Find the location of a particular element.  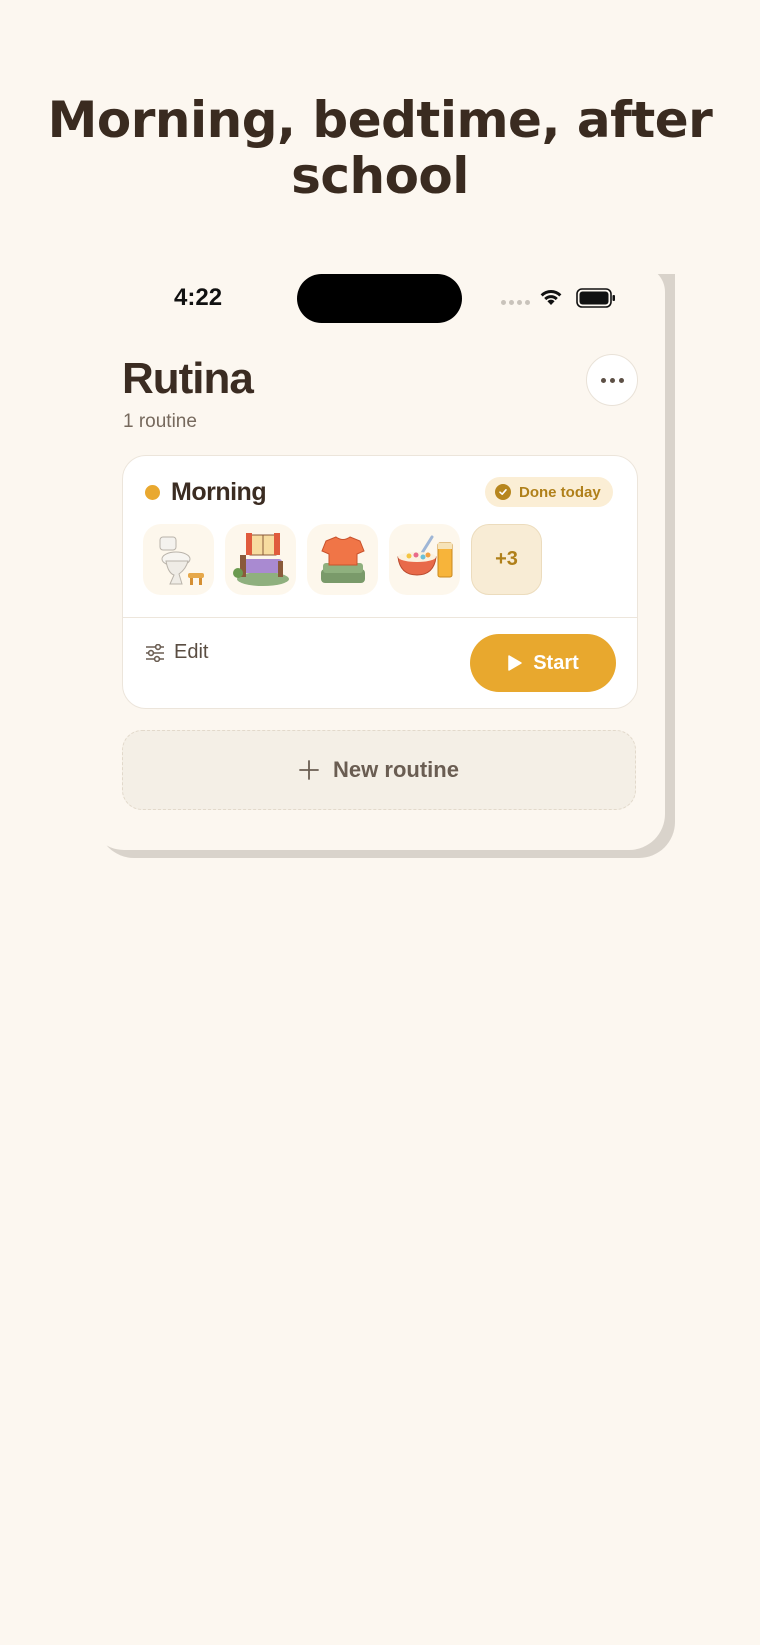

routine-card-morning: Morning Done today +3 Edit Start is located at coordinates (380, 582).